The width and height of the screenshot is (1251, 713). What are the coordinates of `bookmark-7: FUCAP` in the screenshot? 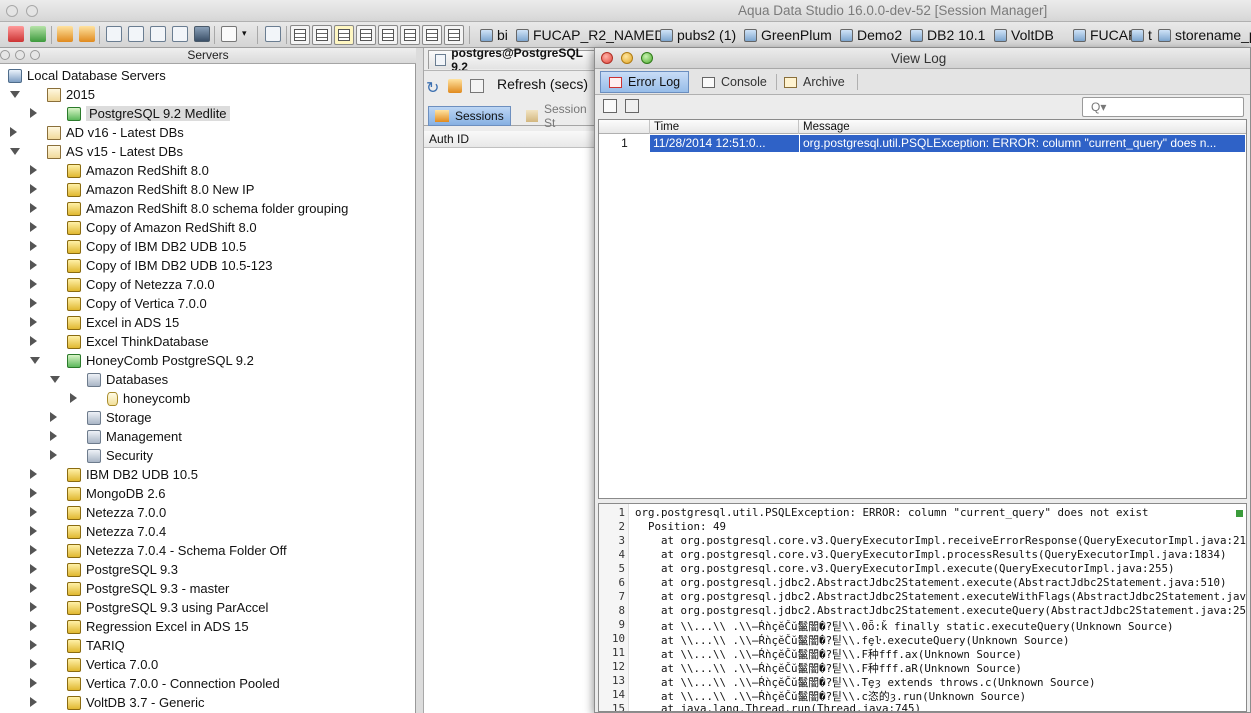 It's located at (1105, 35).